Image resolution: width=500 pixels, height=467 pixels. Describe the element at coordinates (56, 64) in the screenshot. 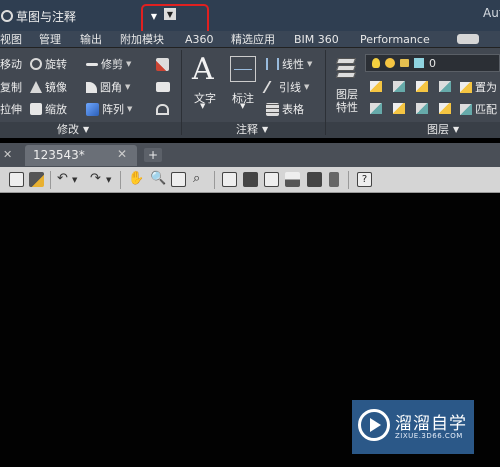

I see `rotate-label: 旋转` at that location.